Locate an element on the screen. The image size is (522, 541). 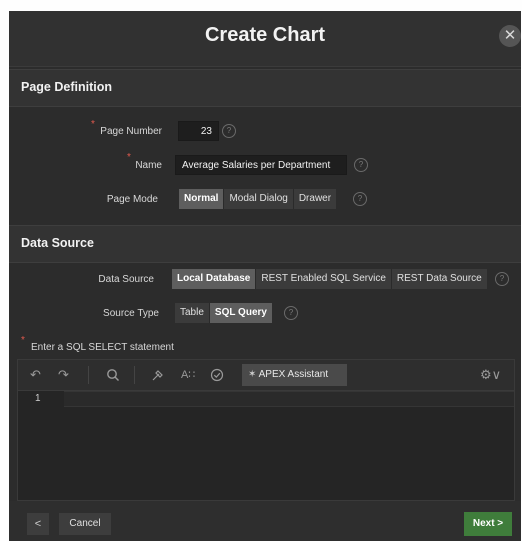
settings-gear-icon: ⚙∨ is located at coordinates (490, 375).